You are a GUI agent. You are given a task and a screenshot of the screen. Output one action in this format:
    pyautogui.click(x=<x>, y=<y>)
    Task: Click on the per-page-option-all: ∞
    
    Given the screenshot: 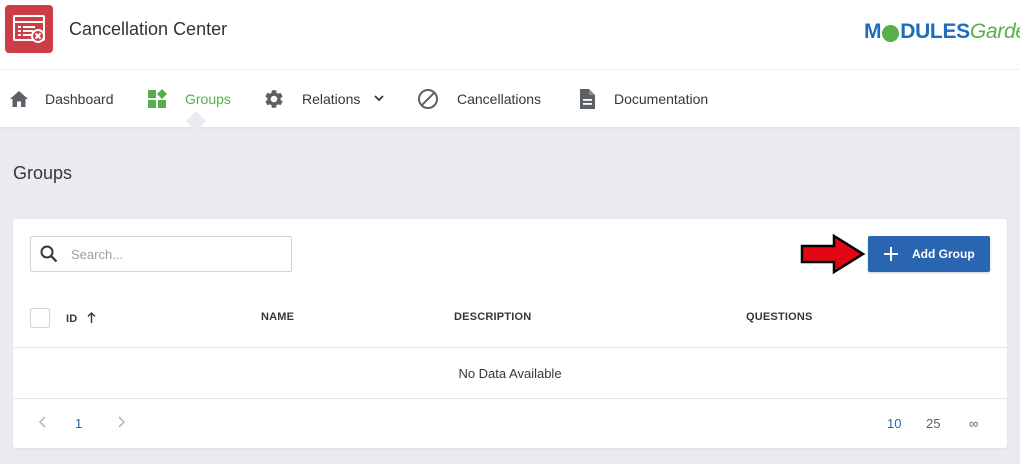 What is the action you would take?
    pyautogui.click(x=973, y=423)
    